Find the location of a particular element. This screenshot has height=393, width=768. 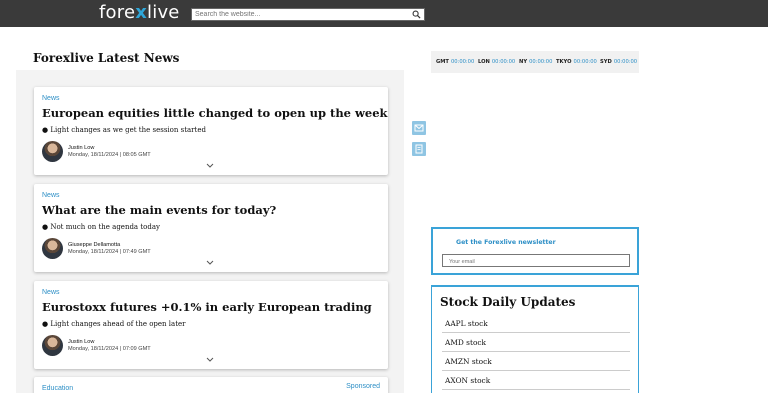

top-navigation-bar: forexlive is located at coordinates (384, 13).